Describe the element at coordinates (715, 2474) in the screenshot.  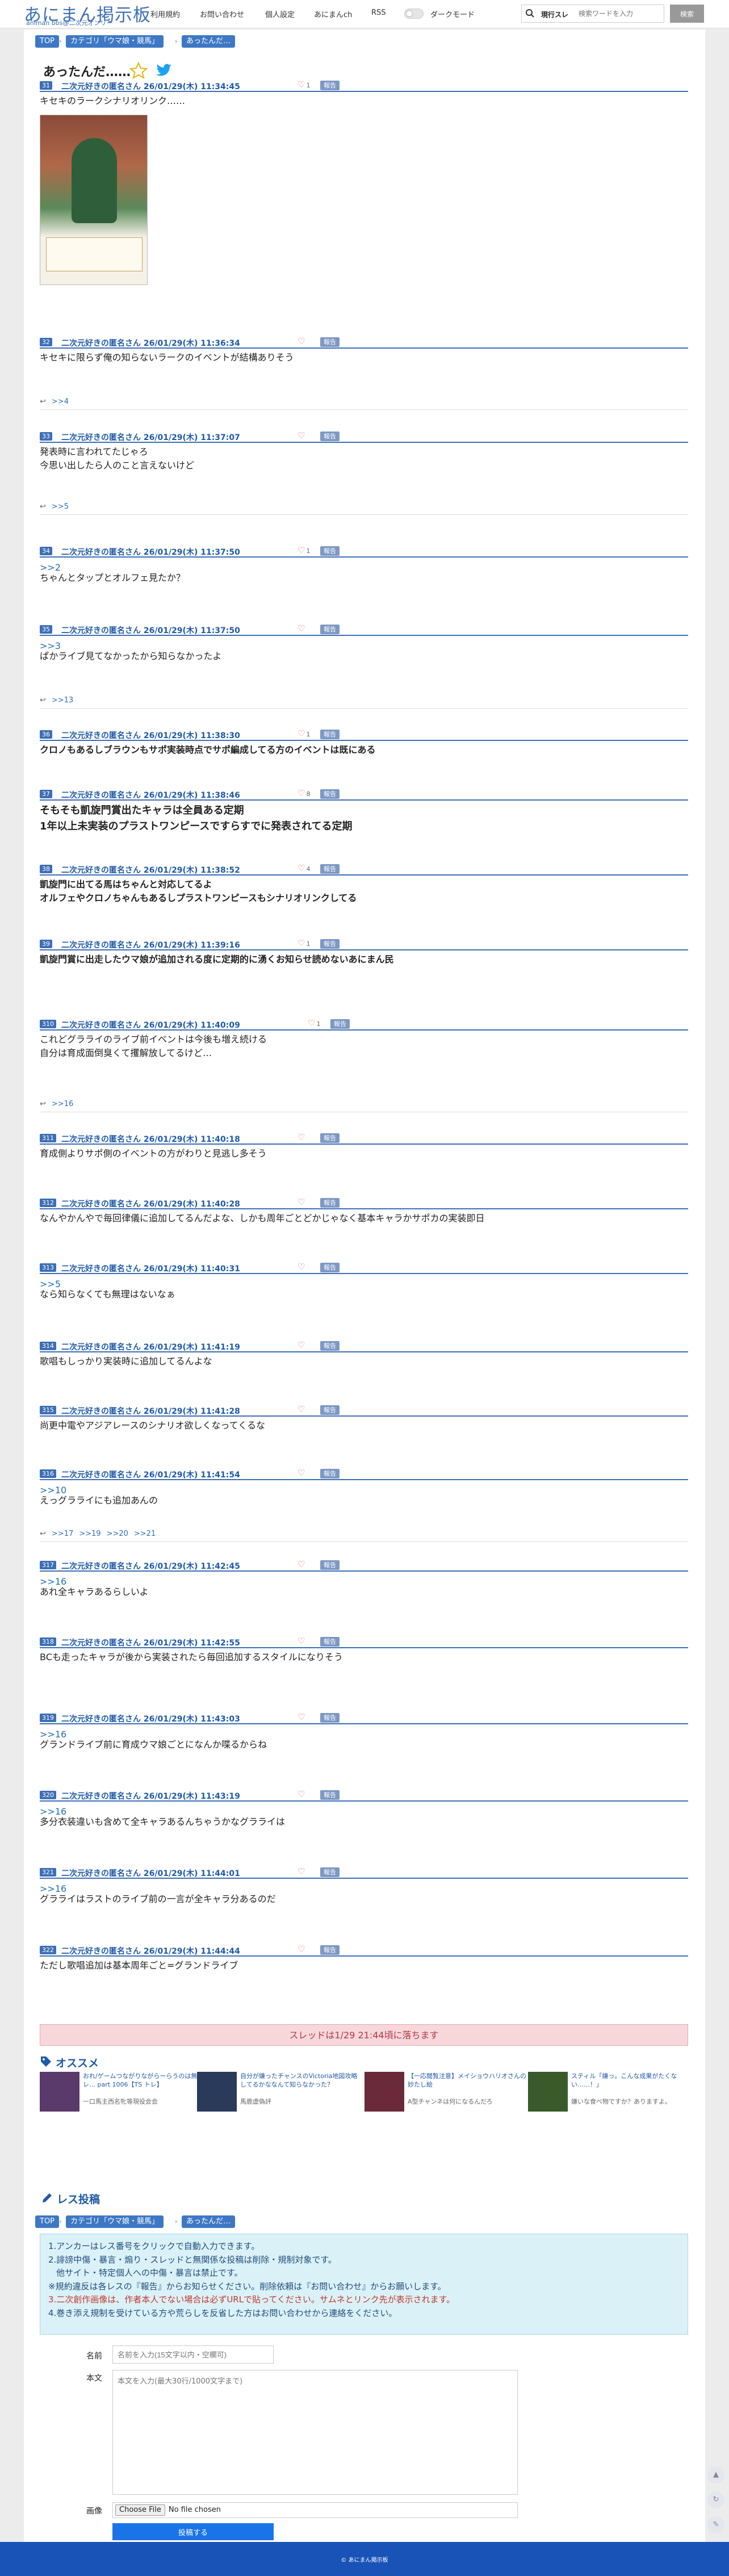
I see `scroll-top-icon: ▲` at that location.